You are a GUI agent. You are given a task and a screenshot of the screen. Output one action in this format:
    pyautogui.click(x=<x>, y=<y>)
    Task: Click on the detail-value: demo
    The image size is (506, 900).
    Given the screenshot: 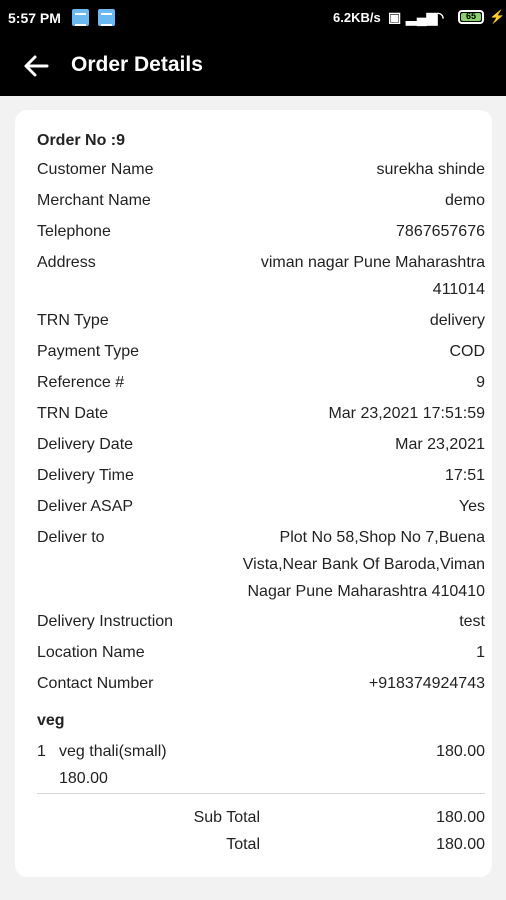 What is the action you would take?
    pyautogui.click(x=464, y=200)
    